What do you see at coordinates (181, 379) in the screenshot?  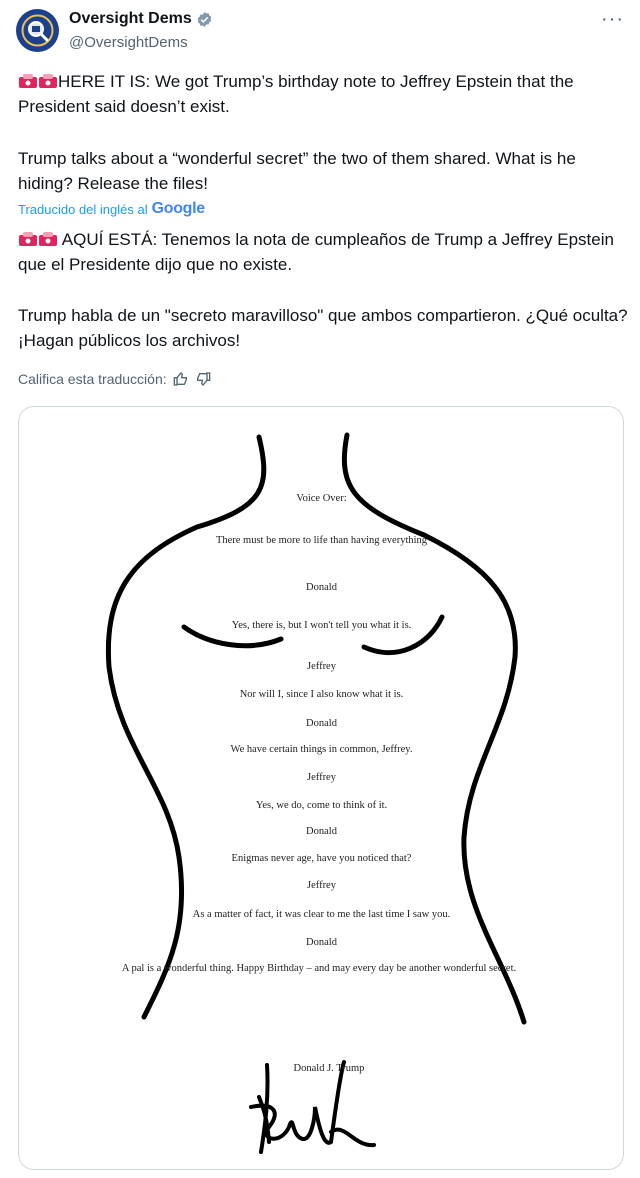 I see `thumbs-up-icon` at bounding box center [181, 379].